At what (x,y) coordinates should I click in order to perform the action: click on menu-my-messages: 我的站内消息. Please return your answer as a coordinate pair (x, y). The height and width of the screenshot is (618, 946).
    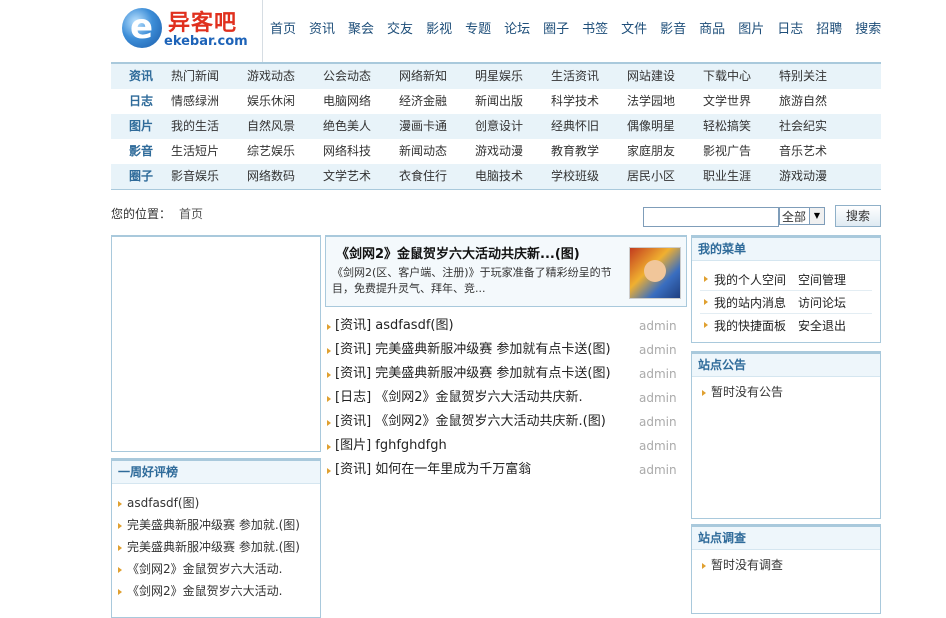
    Looking at the image, I should click on (750, 302).